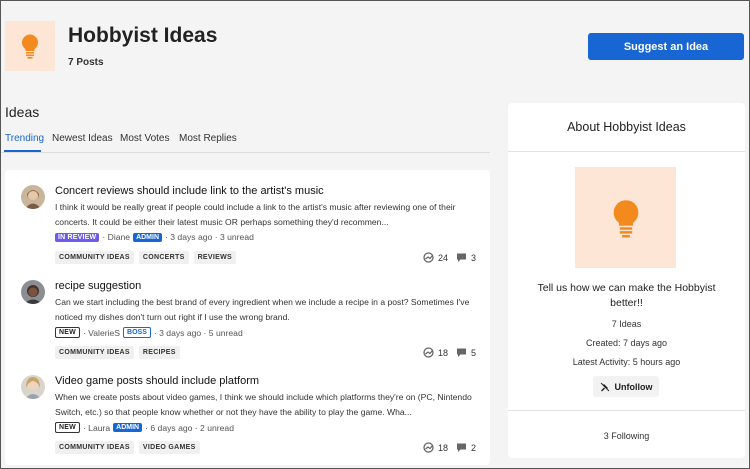 This screenshot has width=750, height=469. Describe the element at coordinates (435, 257) in the screenshot. I see `view-count: 24` at that location.